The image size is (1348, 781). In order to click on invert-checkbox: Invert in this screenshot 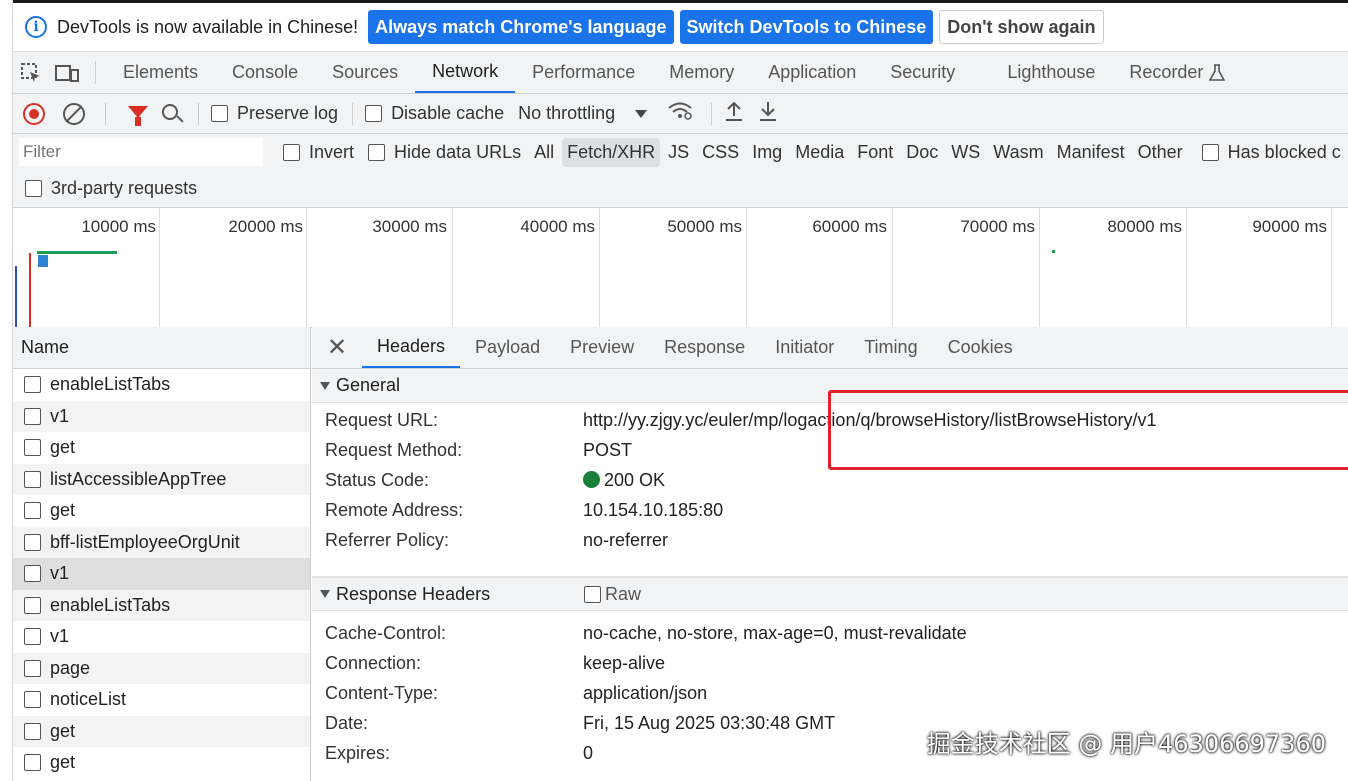, I will do `click(318, 152)`.